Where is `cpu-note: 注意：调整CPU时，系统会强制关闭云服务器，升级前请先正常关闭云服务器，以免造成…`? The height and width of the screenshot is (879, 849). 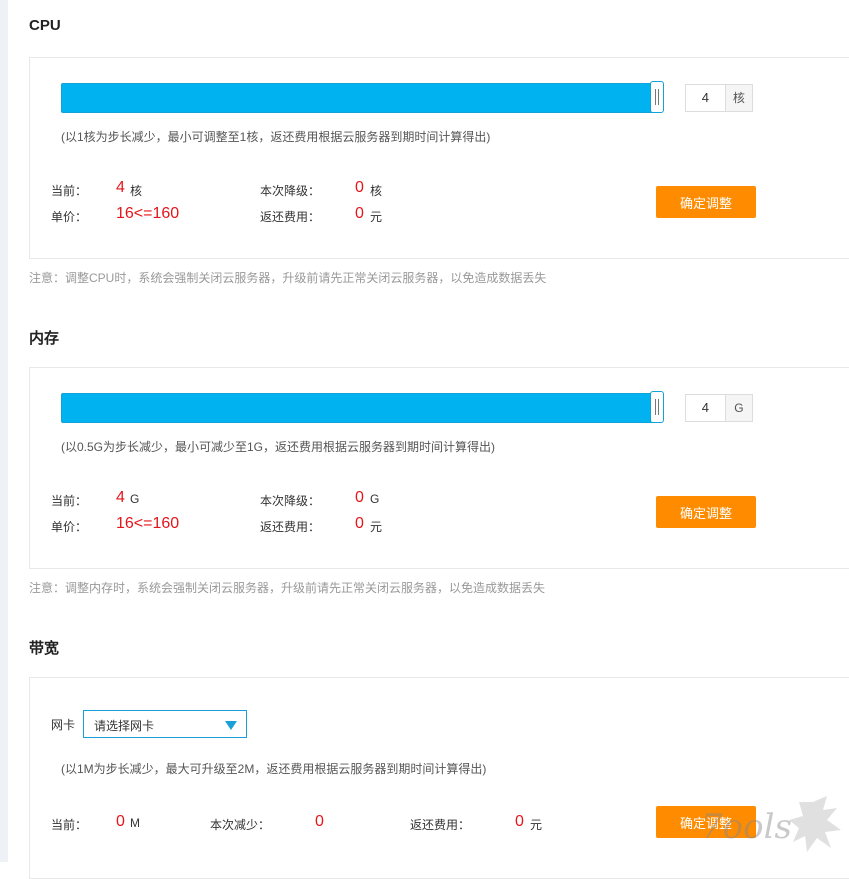 cpu-note: 注意：调整CPU时，系统会强制关闭云服务器，升级前请先正常关闭云服务器，以免造成… is located at coordinates (288, 278).